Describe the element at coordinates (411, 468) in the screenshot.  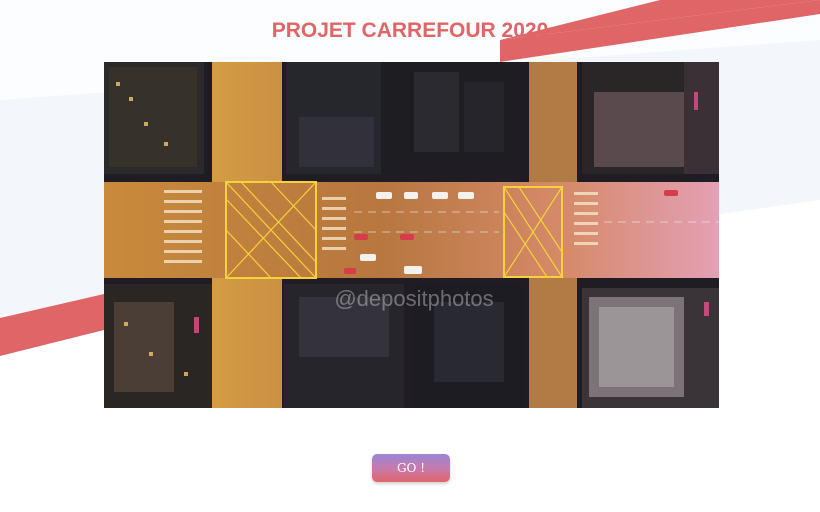
I see `go-button: GO !` at that location.